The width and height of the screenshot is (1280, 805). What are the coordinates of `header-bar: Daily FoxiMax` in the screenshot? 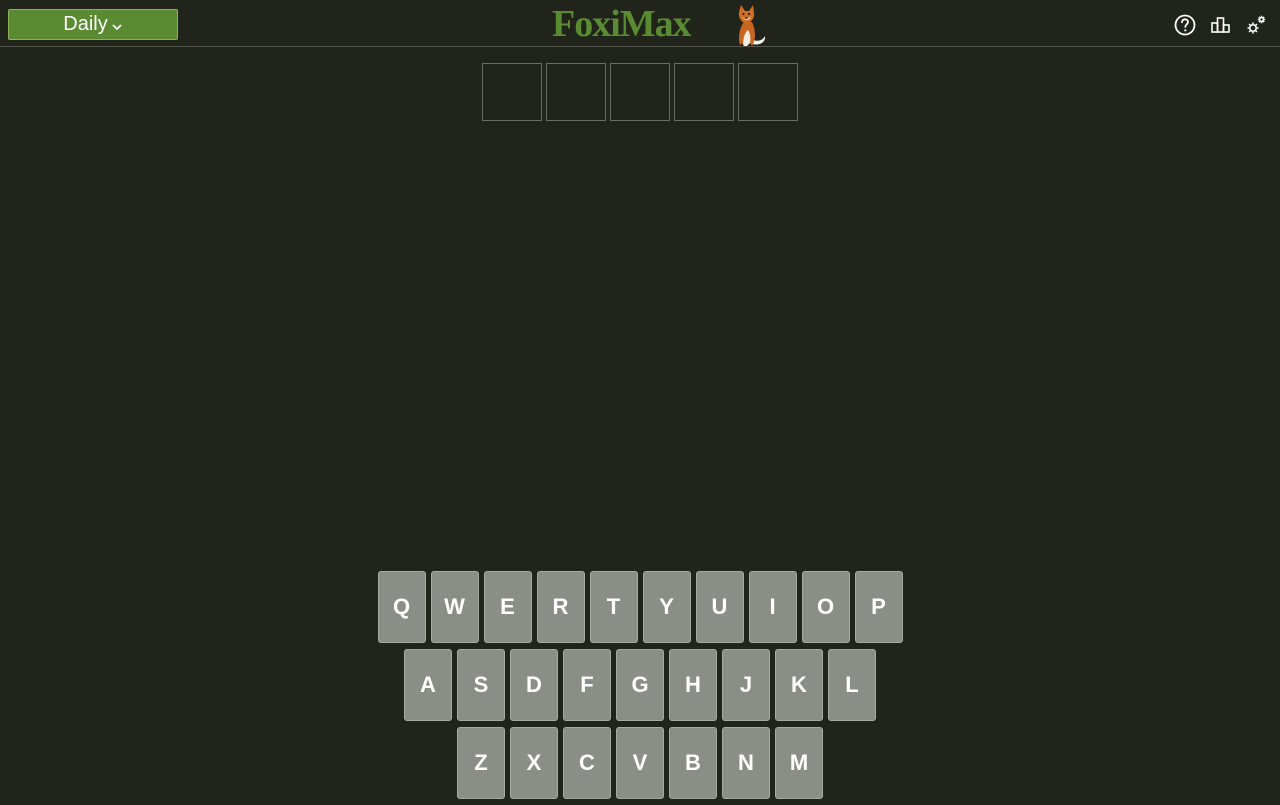 It's located at (640, 23).